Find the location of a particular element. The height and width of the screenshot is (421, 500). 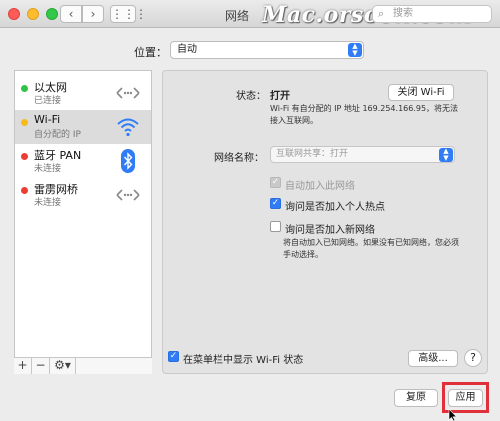

network-name-select: 互联网共享：打开 ▲ ▼ is located at coordinates (362, 154).